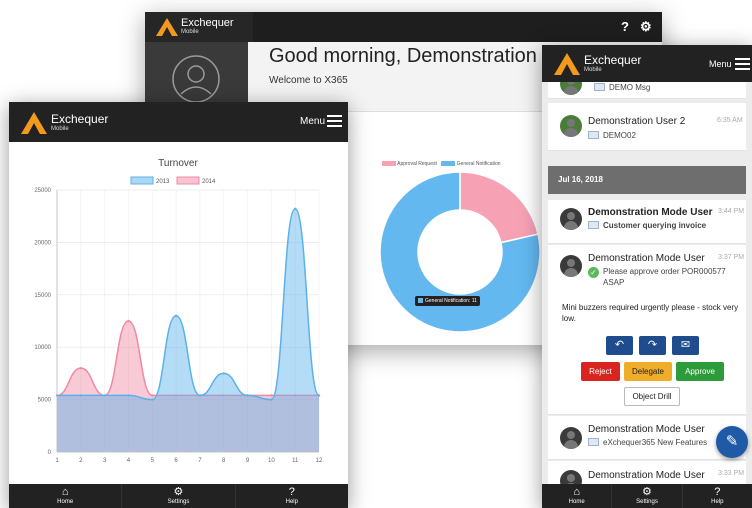 The width and height of the screenshot is (752, 508). Describe the element at coordinates (196, 79) in the screenshot. I see `user-avatar-icon` at that location.